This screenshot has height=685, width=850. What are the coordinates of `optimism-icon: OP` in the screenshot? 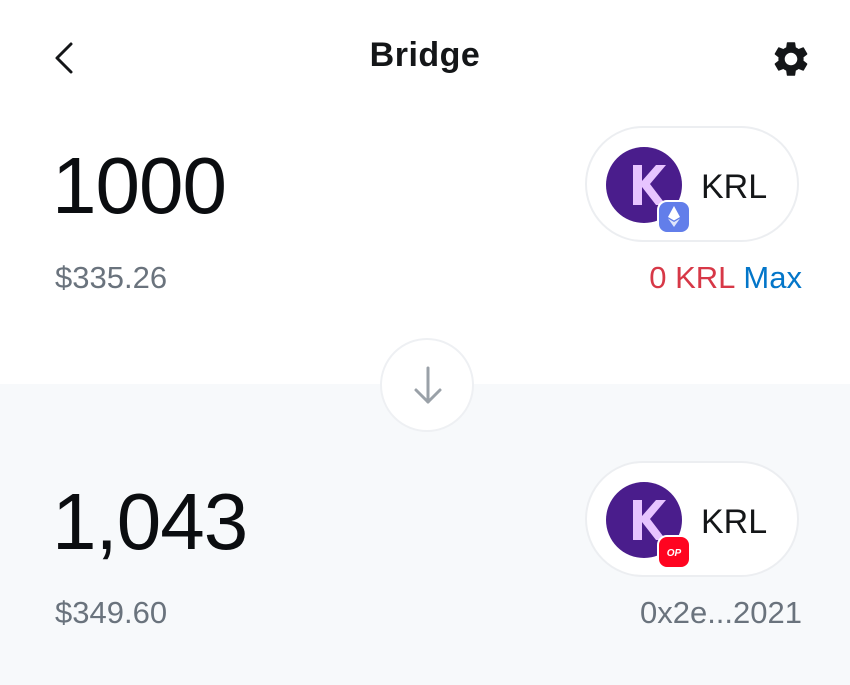 It's located at (674, 552).